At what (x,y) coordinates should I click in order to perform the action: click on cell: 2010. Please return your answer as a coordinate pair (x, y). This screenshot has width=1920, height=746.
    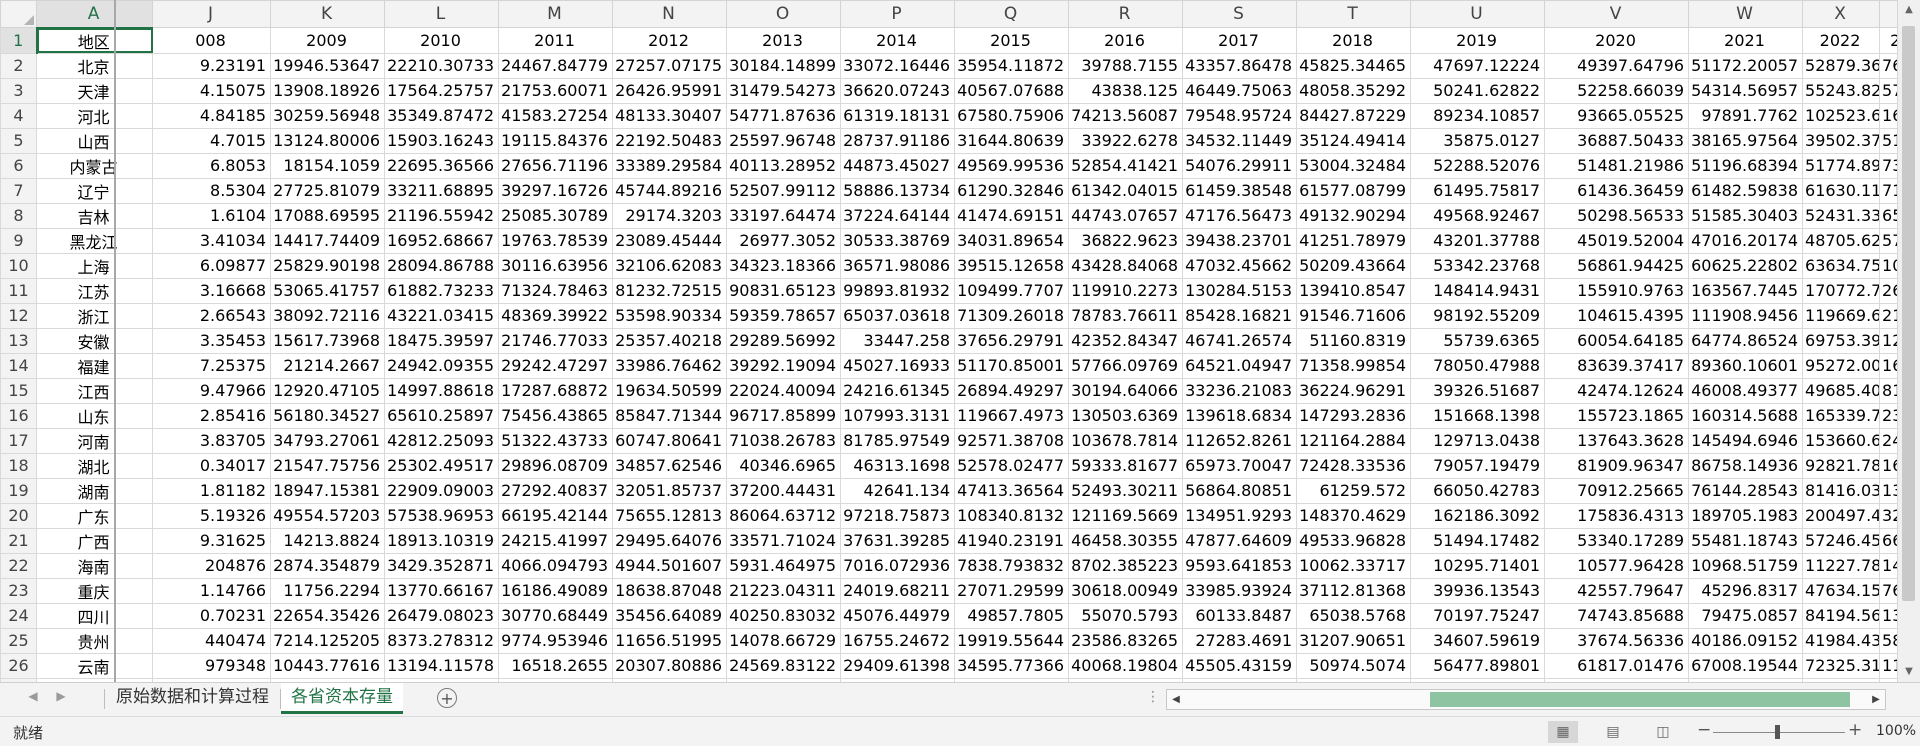
    Looking at the image, I should click on (442, 40).